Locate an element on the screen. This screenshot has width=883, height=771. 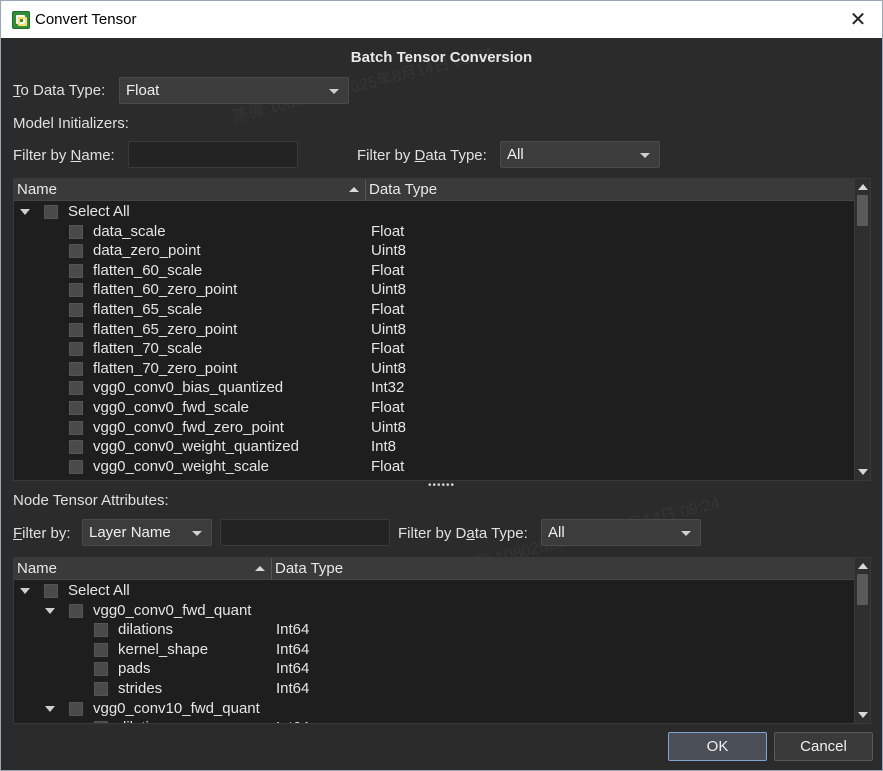
initializer-name: vgg0_conv0_weight_quantized is located at coordinates (196, 447).